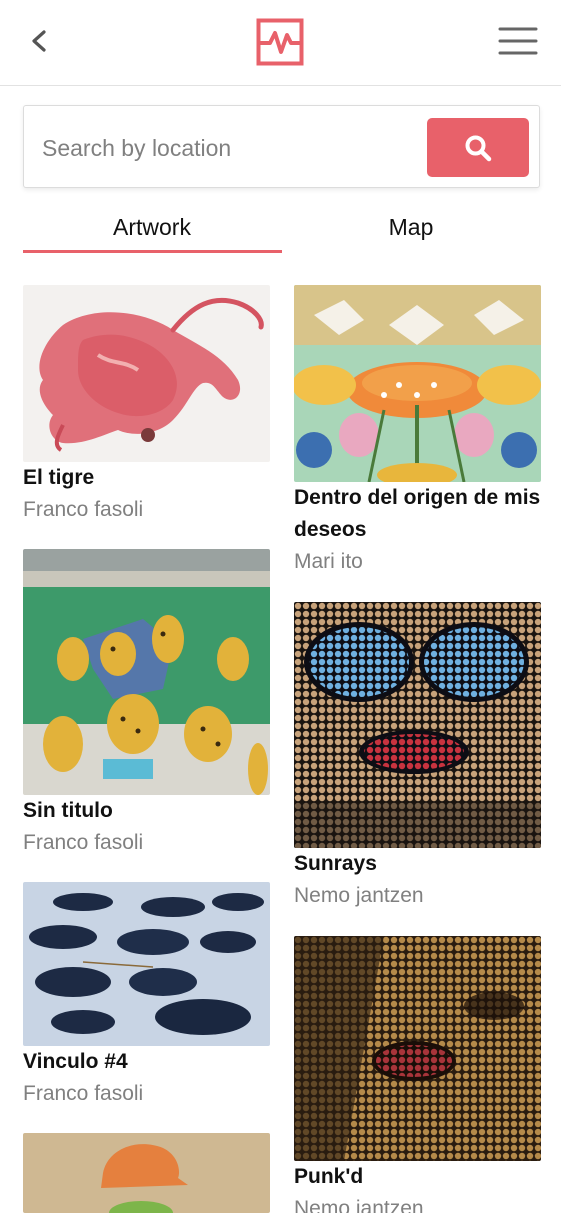  I want to click on back-button, so click(40, 41).